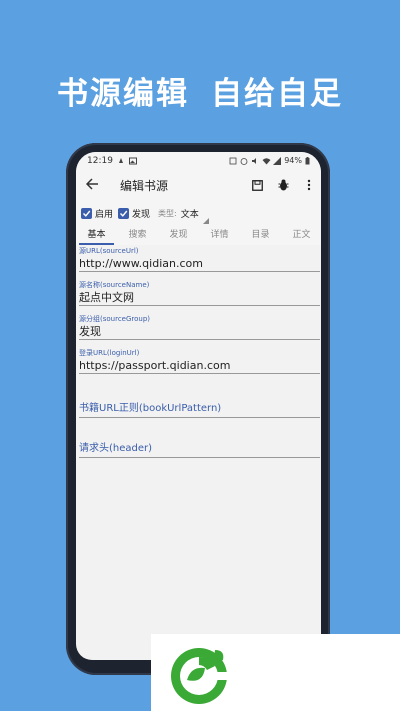 Image resolution: width=400 pixels, height=711 pixels. Describe the element at coordinates (233, 161) in the screenshot. I see `data-icon` at that location.